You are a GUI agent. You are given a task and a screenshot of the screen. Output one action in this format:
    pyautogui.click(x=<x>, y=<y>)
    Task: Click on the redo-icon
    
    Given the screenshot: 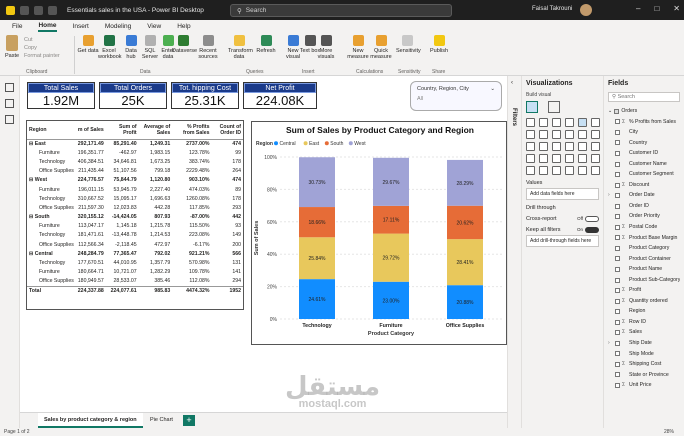 What is the action you would take?
    pyautogui.click(x=52, y=10)
    